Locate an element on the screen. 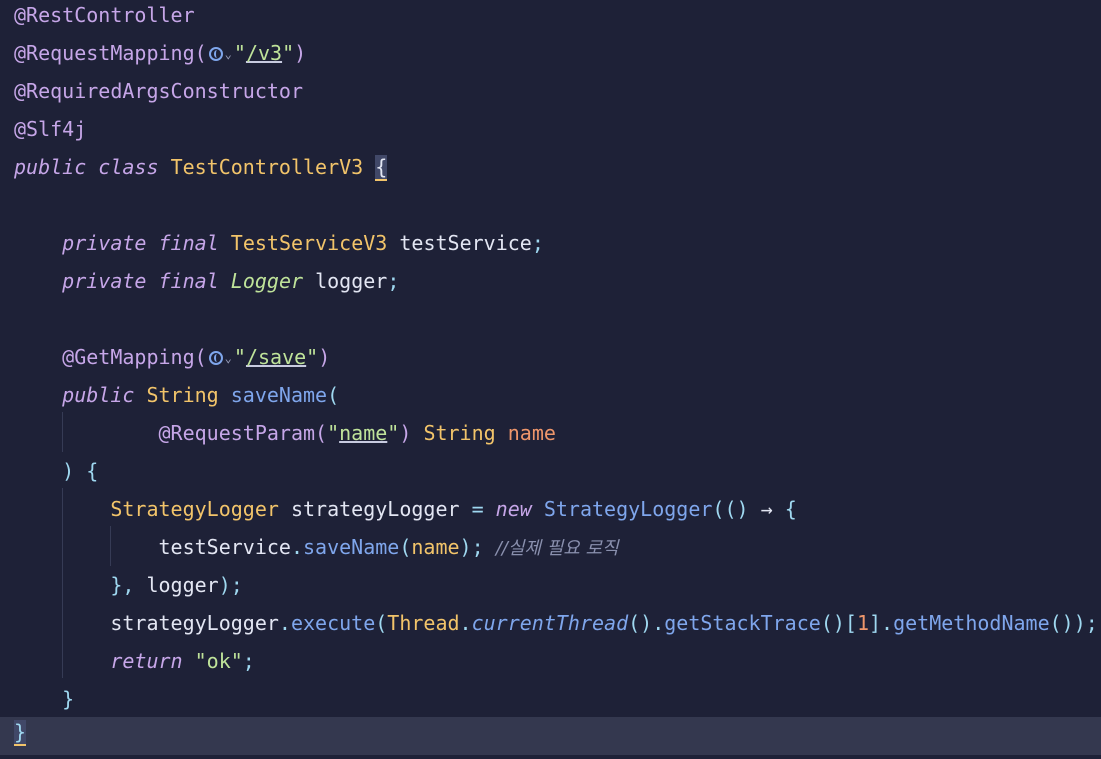  matched-brace: } is located at coordinates (20, 733).